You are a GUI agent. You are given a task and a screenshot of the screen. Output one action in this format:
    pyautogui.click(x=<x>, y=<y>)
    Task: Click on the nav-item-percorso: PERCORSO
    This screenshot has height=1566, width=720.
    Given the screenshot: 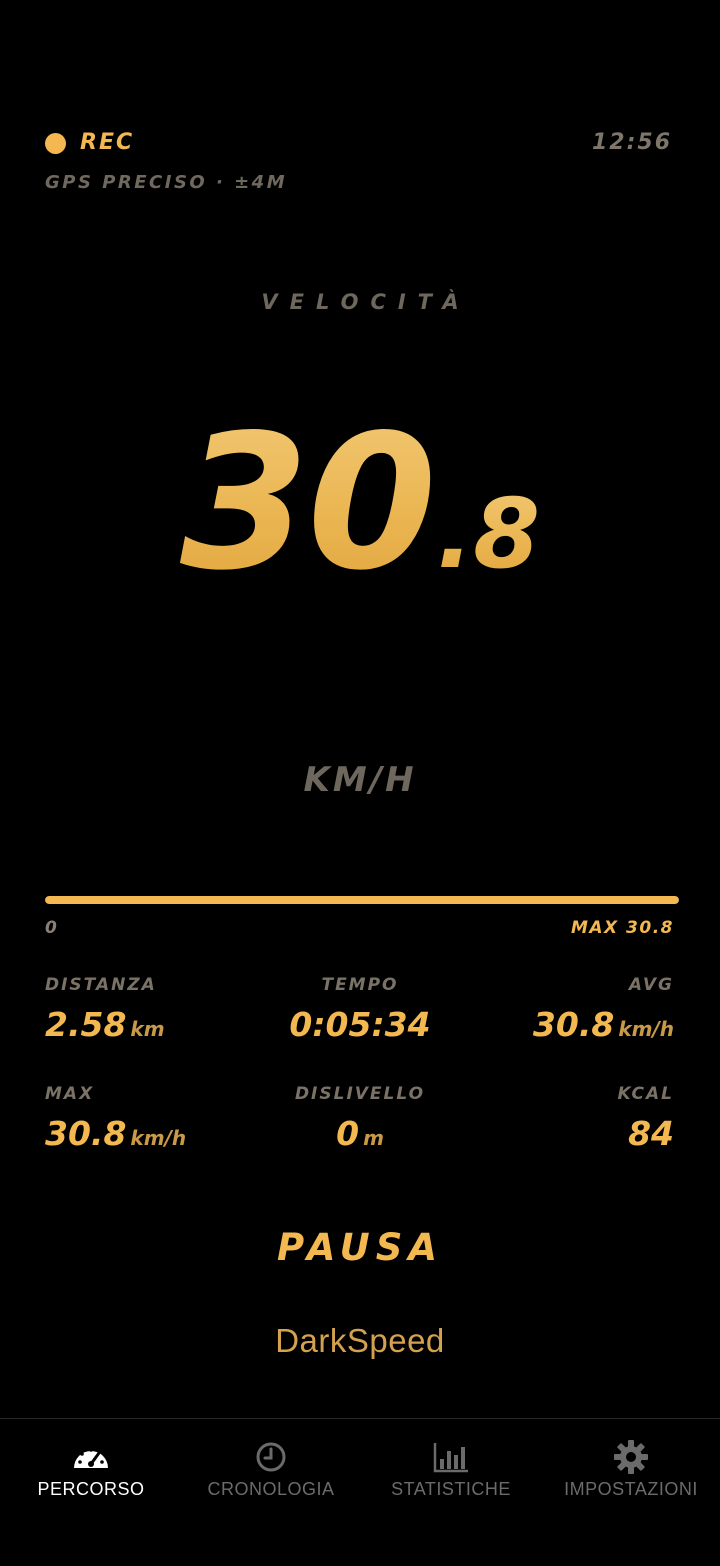 What is the action you would take?
    pyautogui.click(x=91, y=1479)
    